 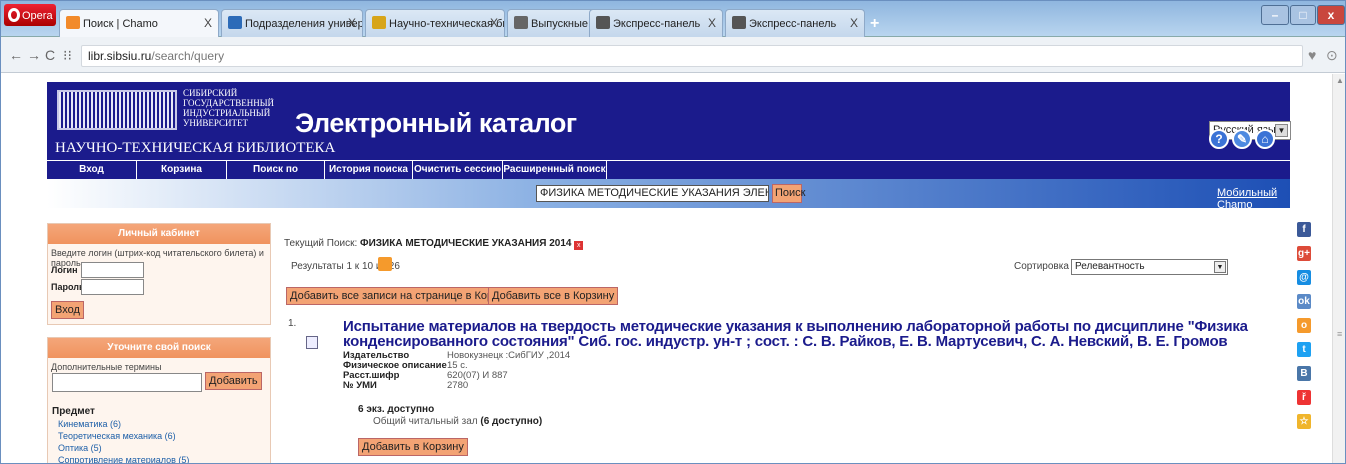 What do you see at coordinates (656, 23) in the screenshot?
I see `tab-express-1: Экспресс-панель X` at bounding box center [656, 23].